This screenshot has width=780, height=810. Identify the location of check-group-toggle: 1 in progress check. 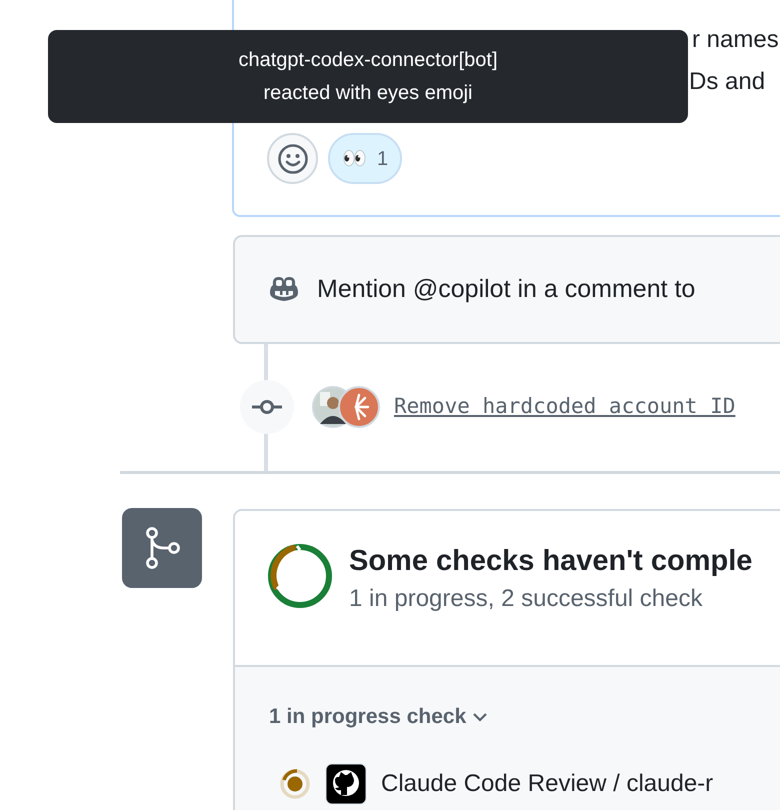
(378, 716).